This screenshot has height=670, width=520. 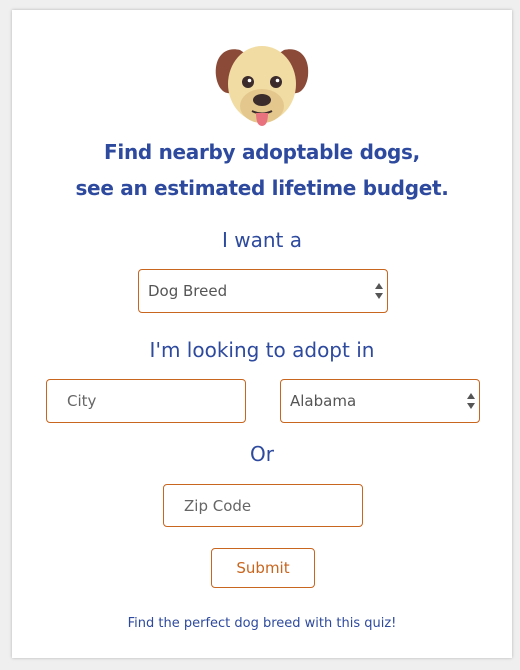 What do you see at coordinates (380, 401) in the screenshot?
I see `state-select: Alabama` at bounding box center [380, 401].